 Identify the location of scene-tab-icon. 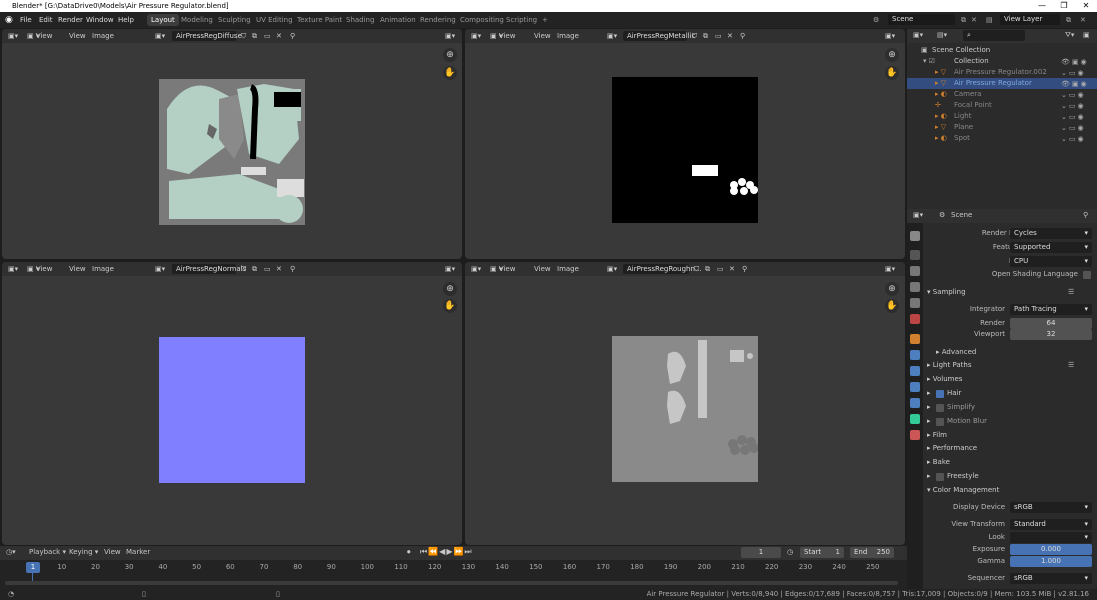
(915, 303).